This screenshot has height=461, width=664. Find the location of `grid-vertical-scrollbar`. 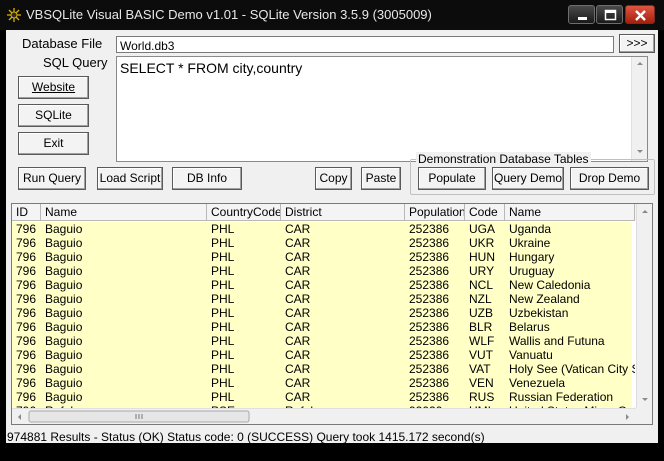

grid-vertical-scrollbar is located at coordinates (644, 306).